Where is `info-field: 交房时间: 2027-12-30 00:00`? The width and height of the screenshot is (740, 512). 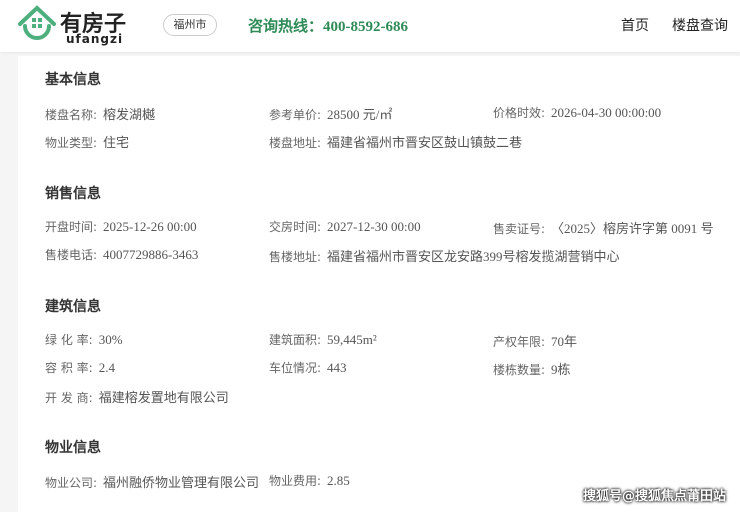 info-field: 交房时间: 2027-12-30 00:00 is located at coordinates (345, 226).